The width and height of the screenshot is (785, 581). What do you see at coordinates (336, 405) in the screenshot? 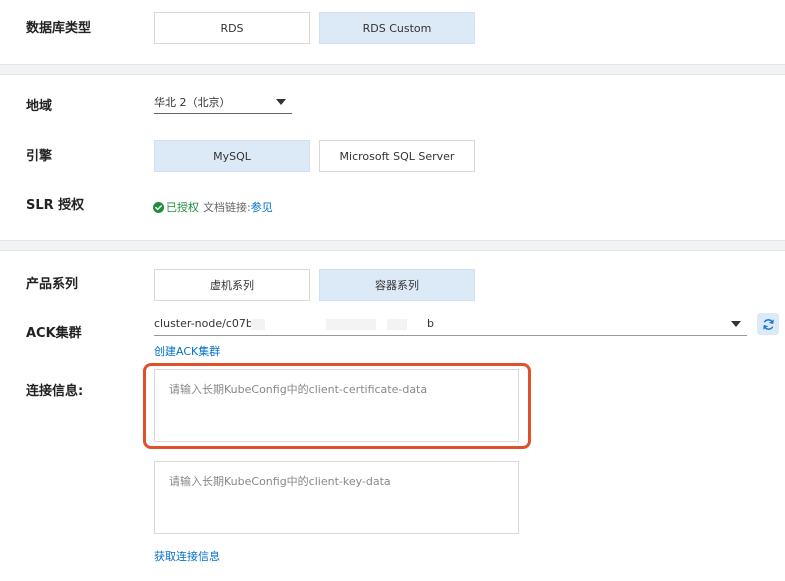
I see `client-certificate-input` at bounding box center [336, 405].